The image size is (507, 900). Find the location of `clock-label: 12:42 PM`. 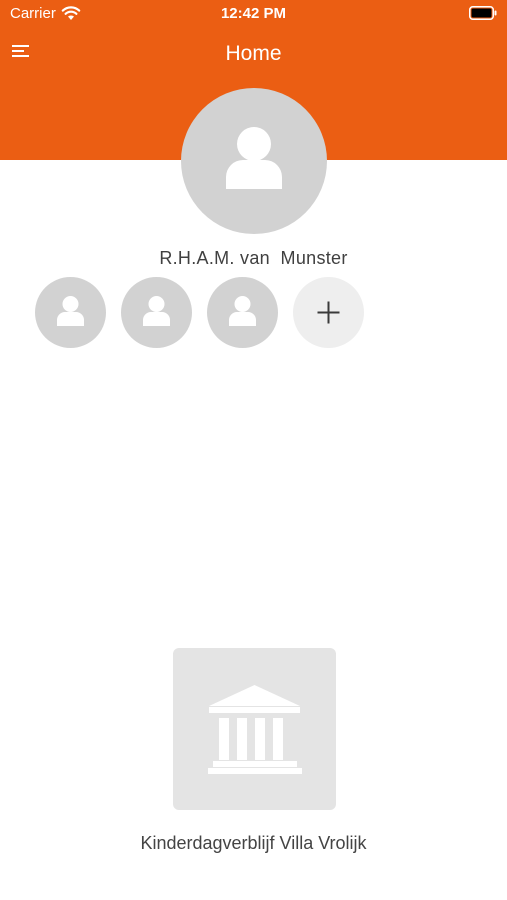

clock-label: 12:42 PM is located at coordinates (253, 13).